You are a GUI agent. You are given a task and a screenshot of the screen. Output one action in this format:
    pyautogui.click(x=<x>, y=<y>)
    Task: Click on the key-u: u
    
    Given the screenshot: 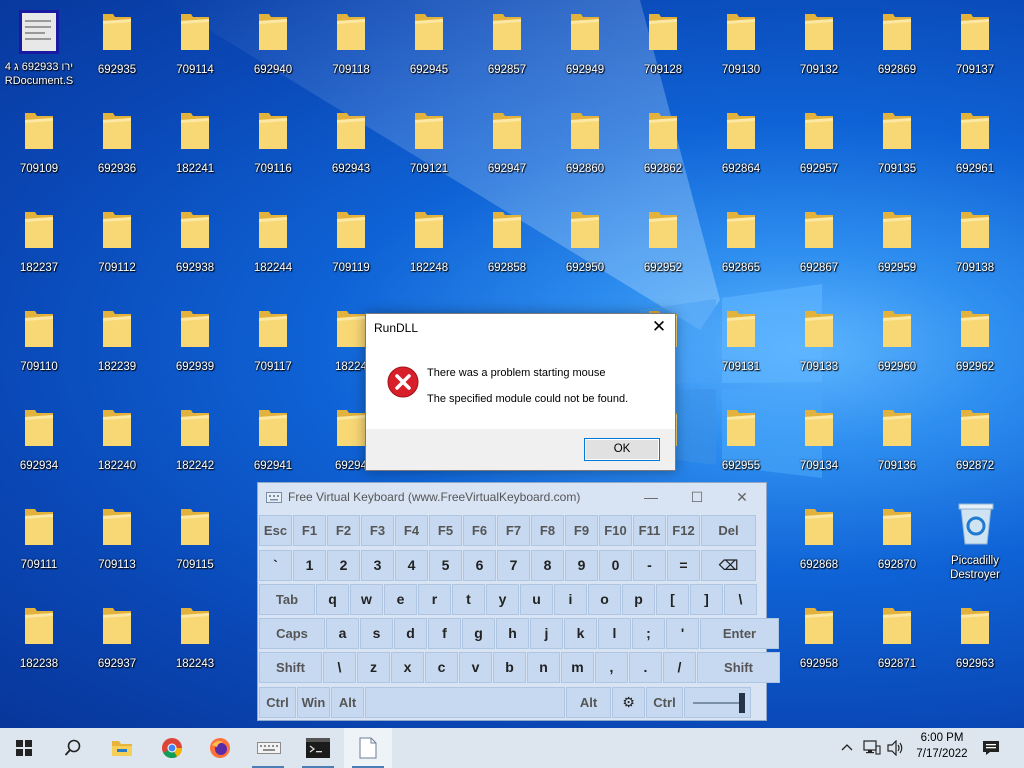 What is the action you would take?
    pyautogui.click(x=536, y=599)
    